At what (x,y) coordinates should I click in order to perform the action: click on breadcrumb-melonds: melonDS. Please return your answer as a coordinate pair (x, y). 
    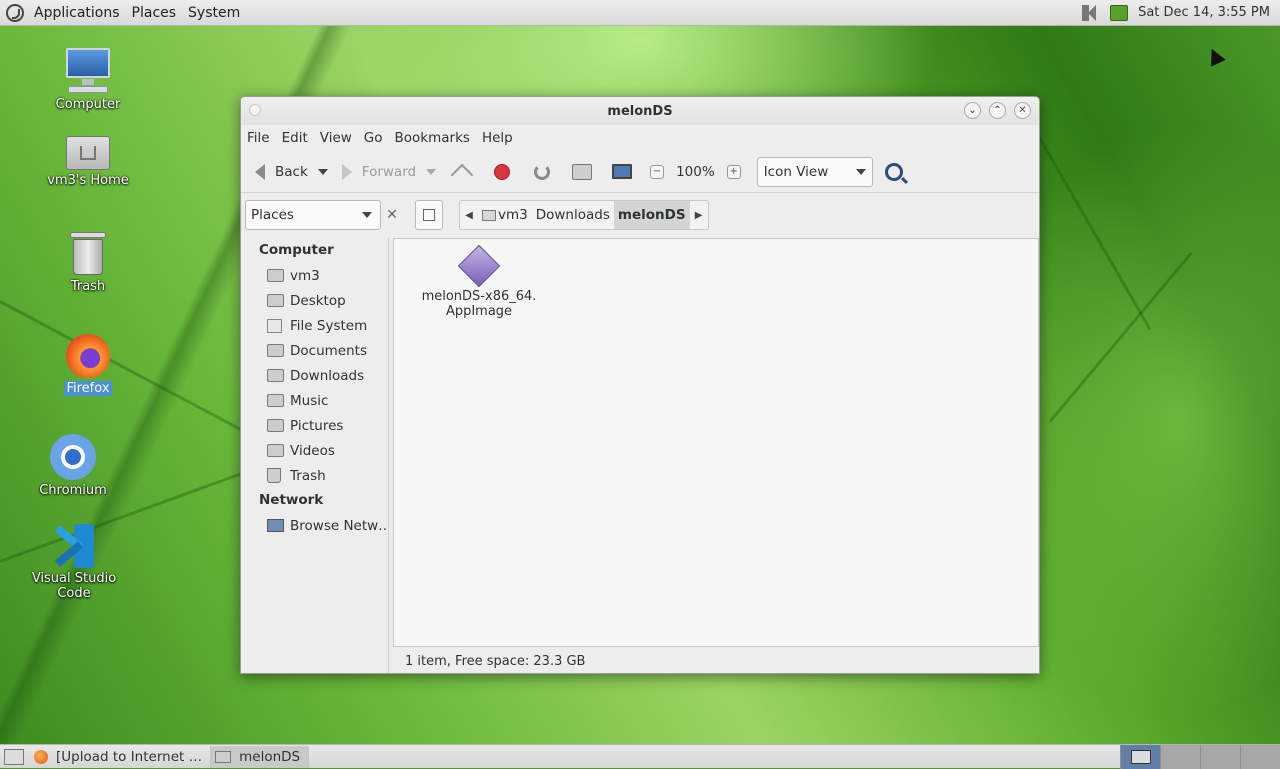
    Looking at the image, I should click on (651, 215).